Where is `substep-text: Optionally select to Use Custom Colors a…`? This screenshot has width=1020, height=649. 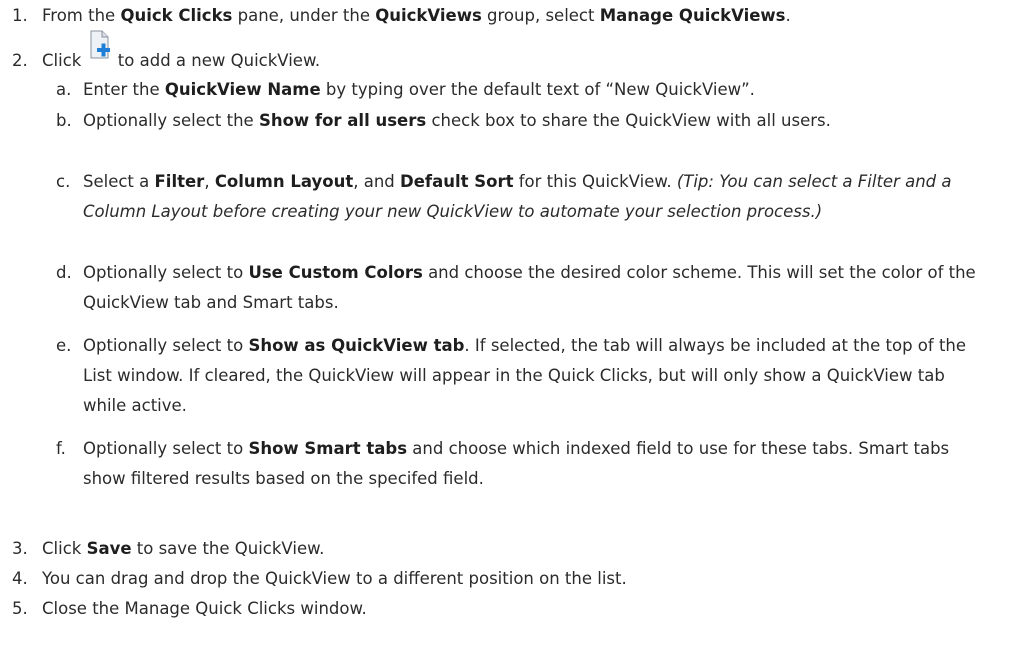 substep-text: Optionally select to Use Custom Colors a… is located at coordinates (538, 288).